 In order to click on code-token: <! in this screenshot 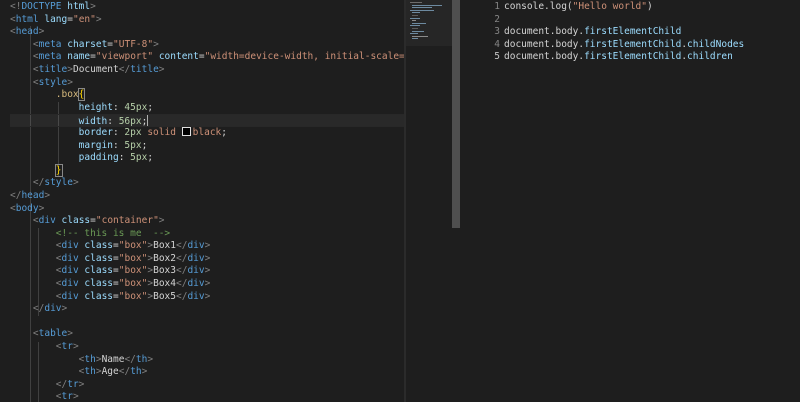, I will do `click(16, 6)`.